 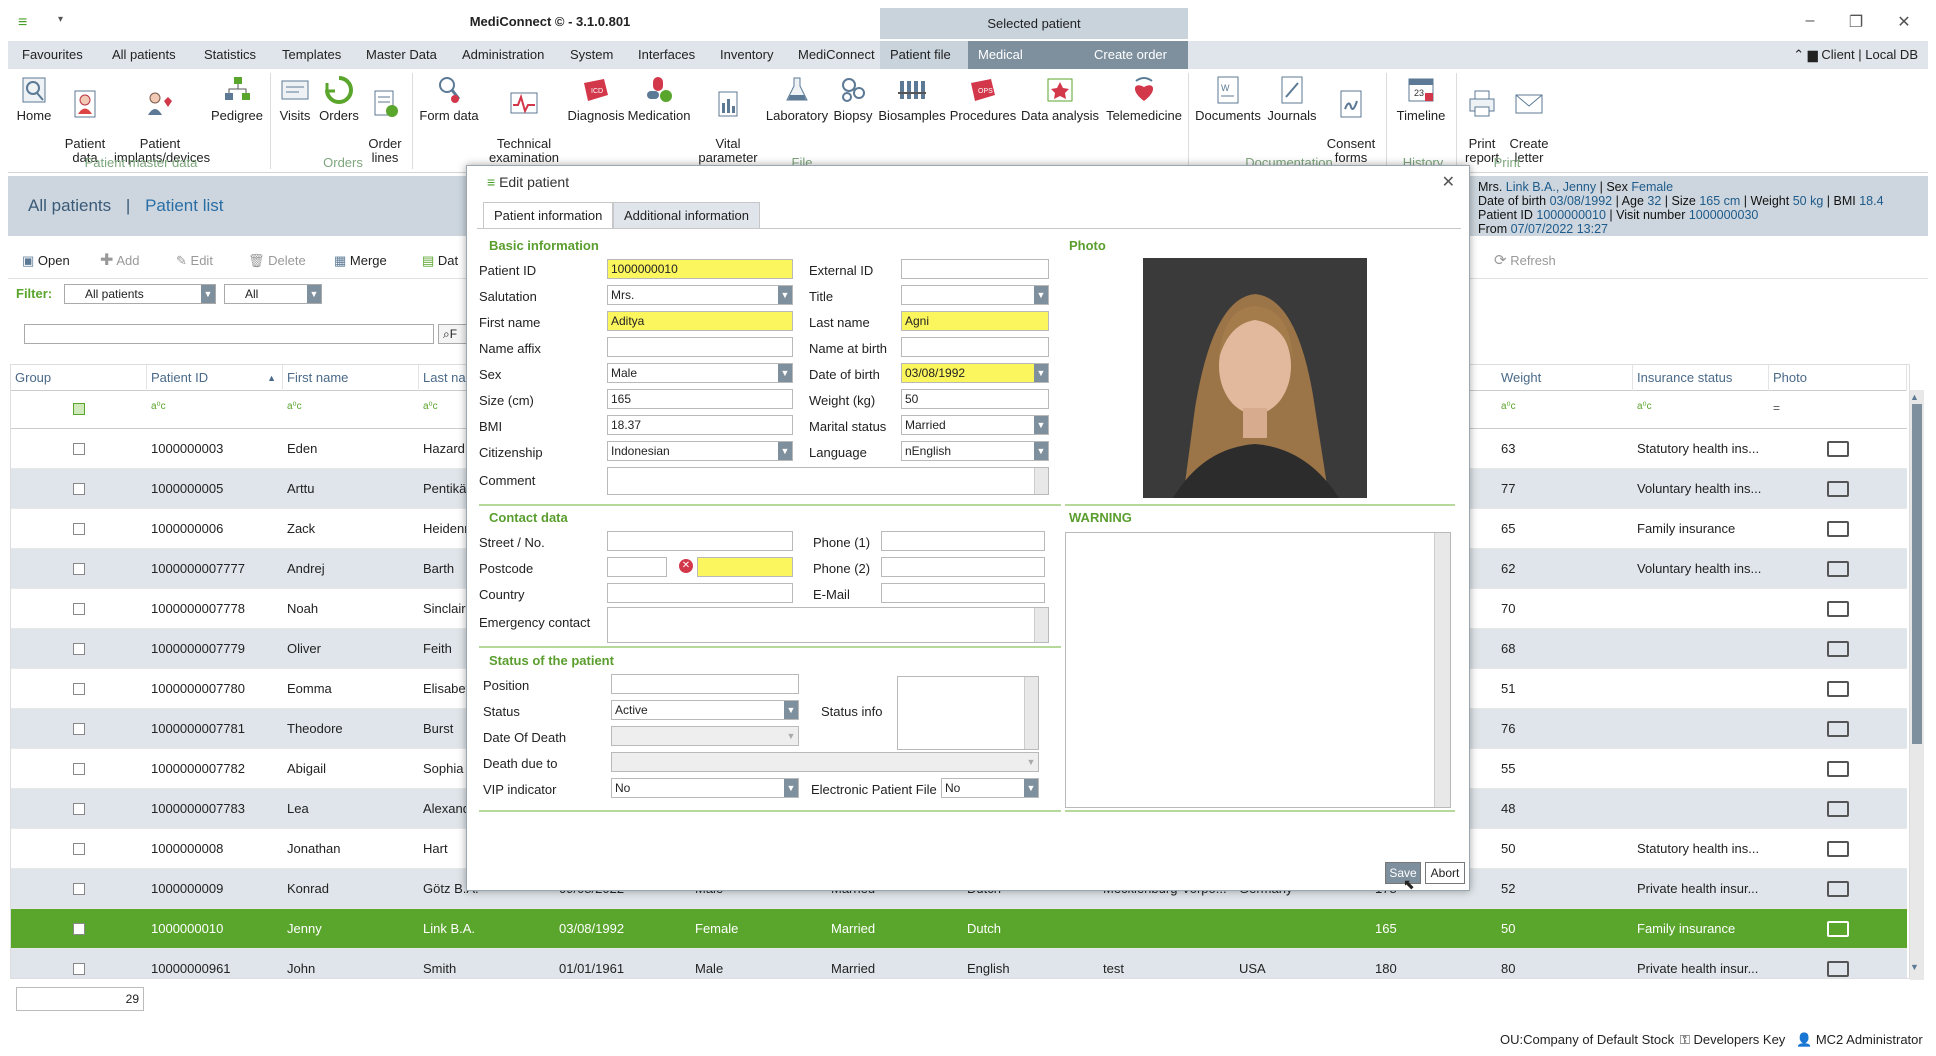 What do you see at coordinates (659, 115) in the screenshot?
I see `ribbon-medication: Medication` at bounding box center [659, 115].